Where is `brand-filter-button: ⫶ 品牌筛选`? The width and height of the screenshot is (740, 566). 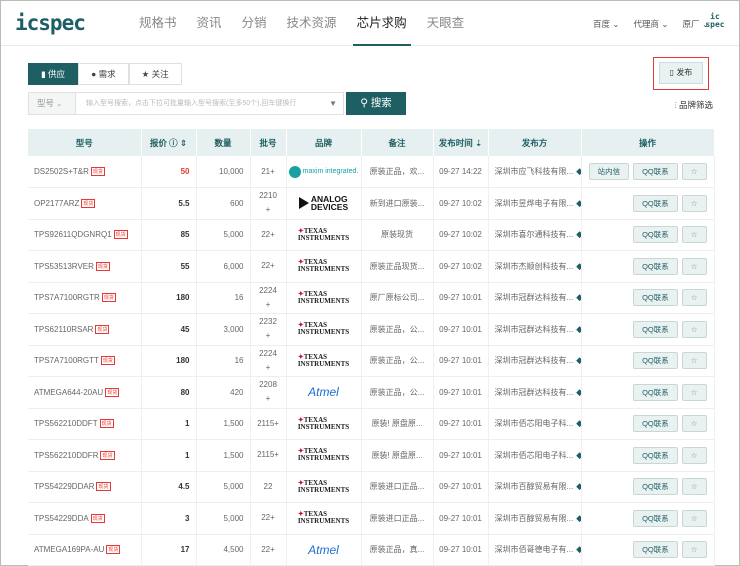
brand-filter-button: ⫶ 品牌筛选 is located at coordinates (693, 105).